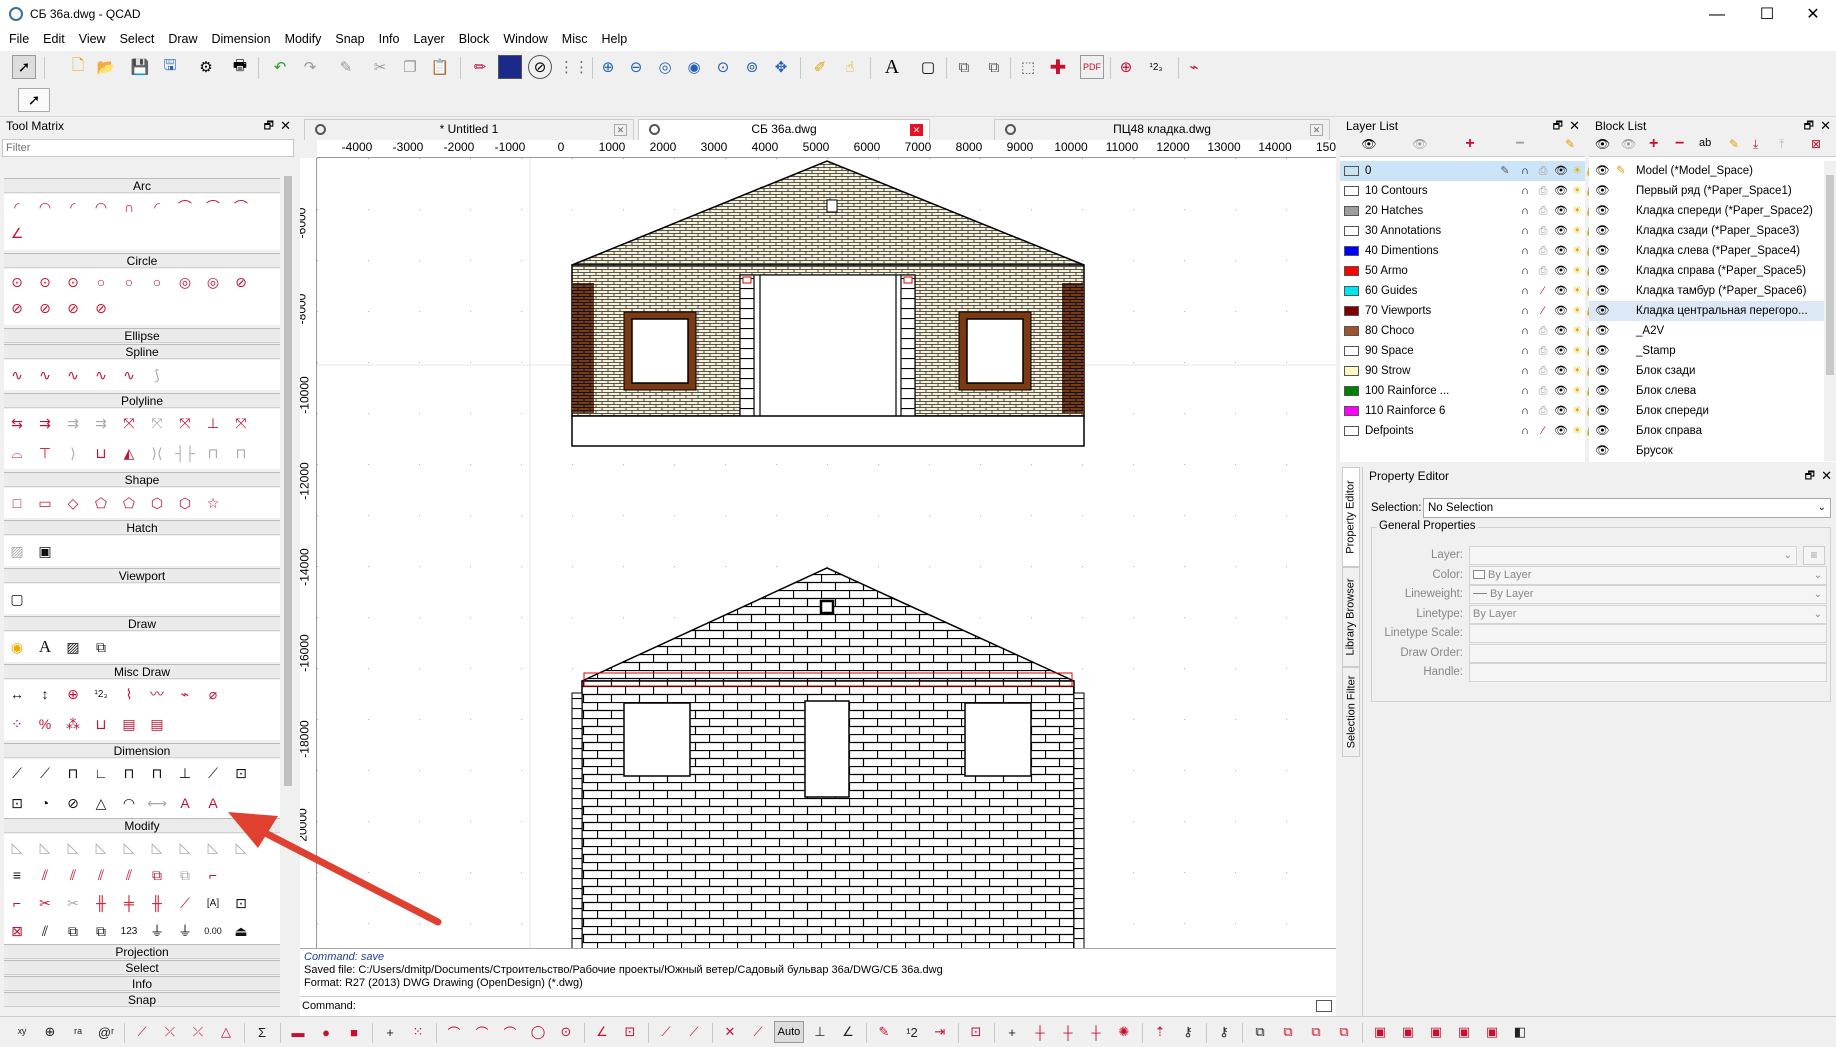 Image resolution: width=1836 pixels, height=1047 pixels. Describe the element at coordinates (1436, 1032) in the screenshot. I see `pink3-icon: ▣` at that location.